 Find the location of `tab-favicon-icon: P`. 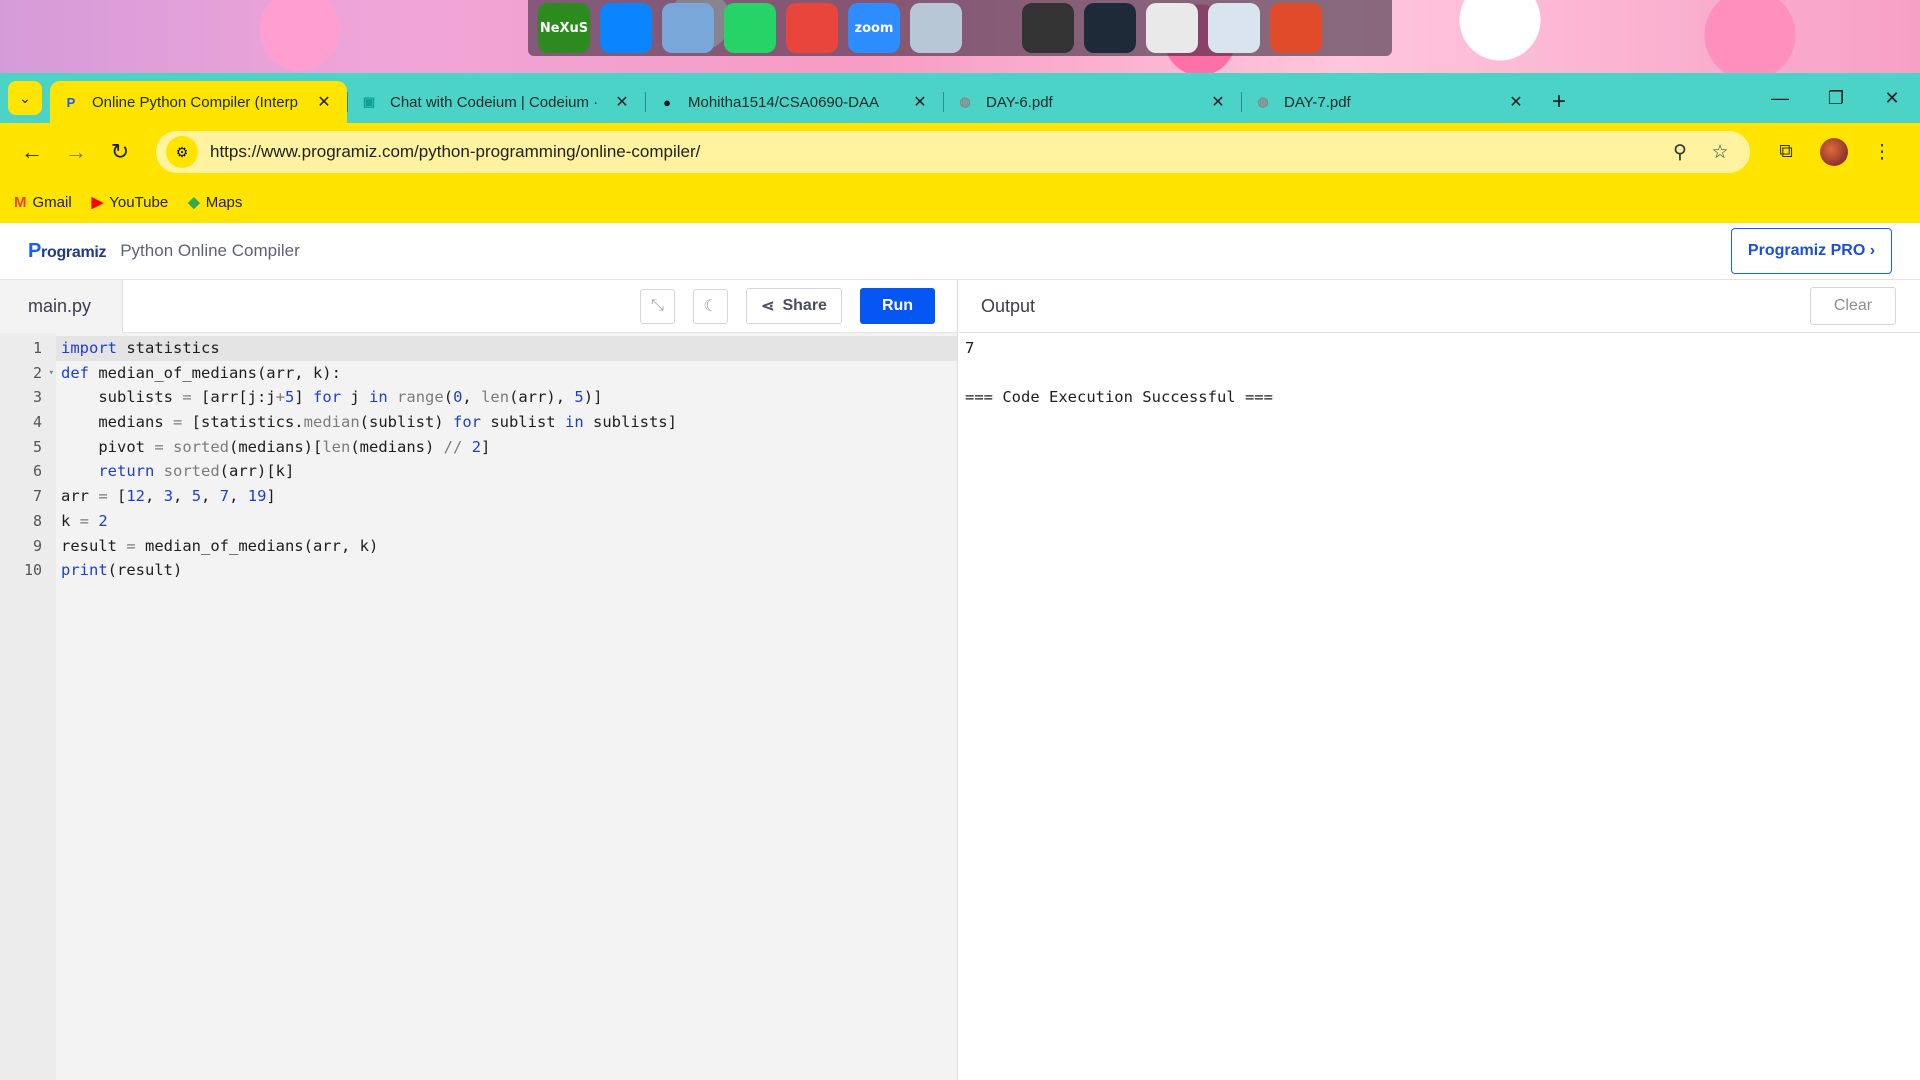

tab-favicon-icon: P is located at coordinates (71, 102).